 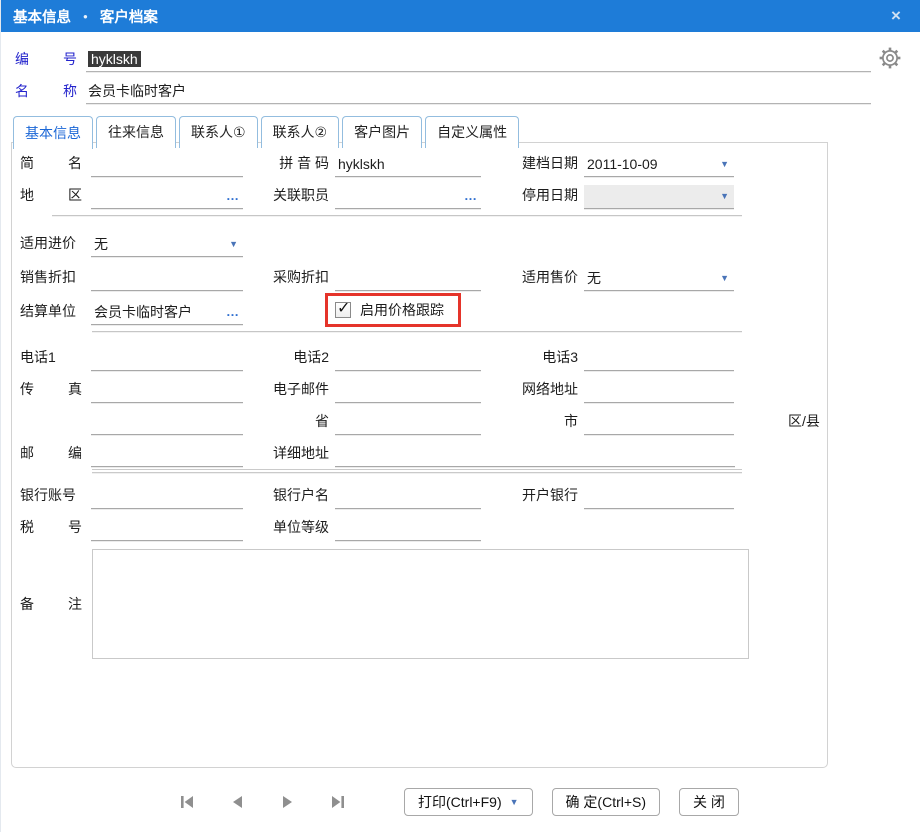 What do you see at coordinates (301, 453) in the screenshot?
I see `address-label: 详细地址` at bounding box center [301, 453].